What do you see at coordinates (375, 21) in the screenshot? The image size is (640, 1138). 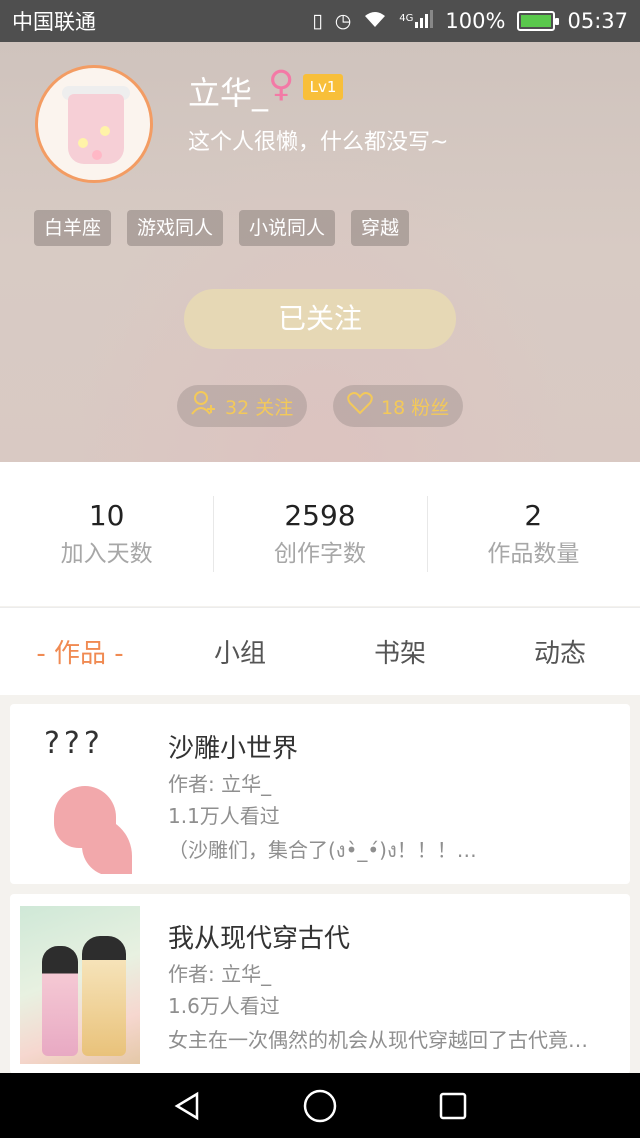 I see `wifi-icon` at bounding box center [375, 21].